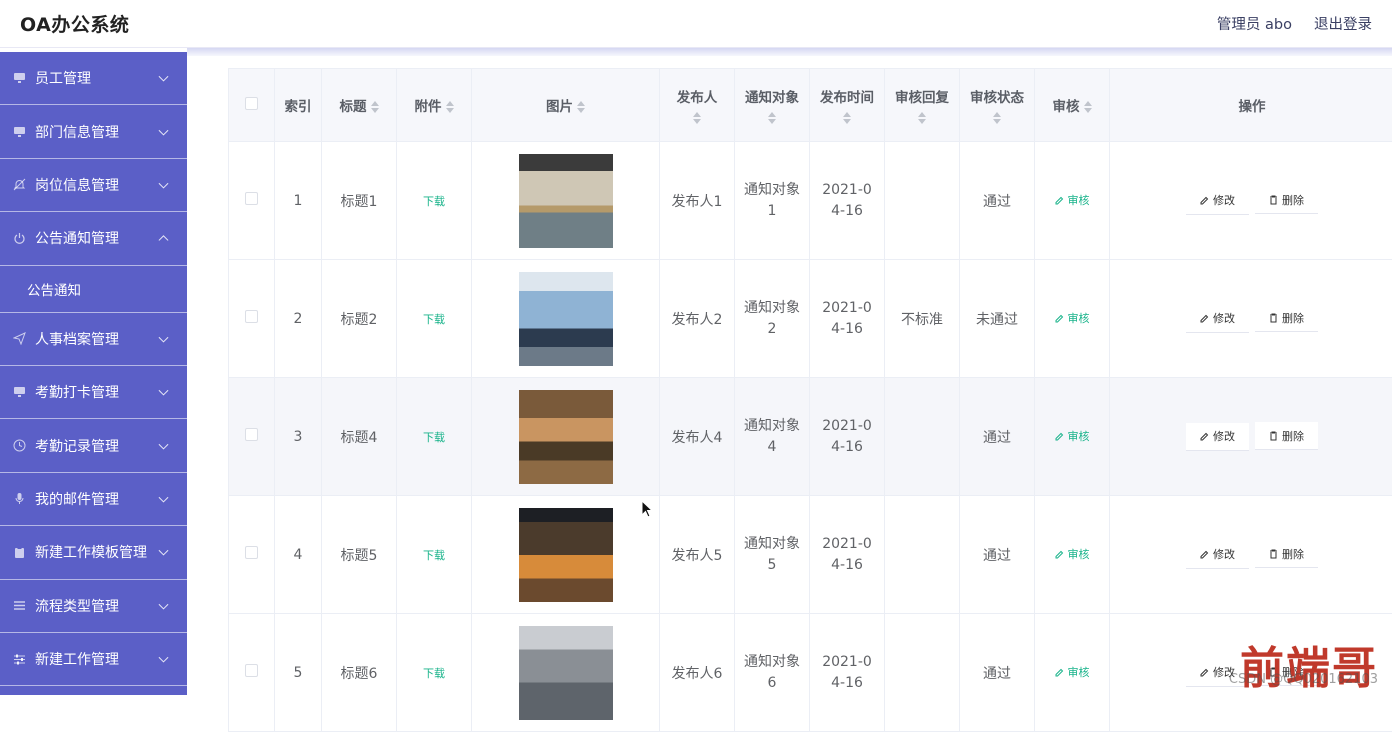 The width and height of the screenshot is (1392, 732). Describe the element at coordinates (93, 606) in the screenshot. I see `sidebar-item: 流程类型管理` at that location.